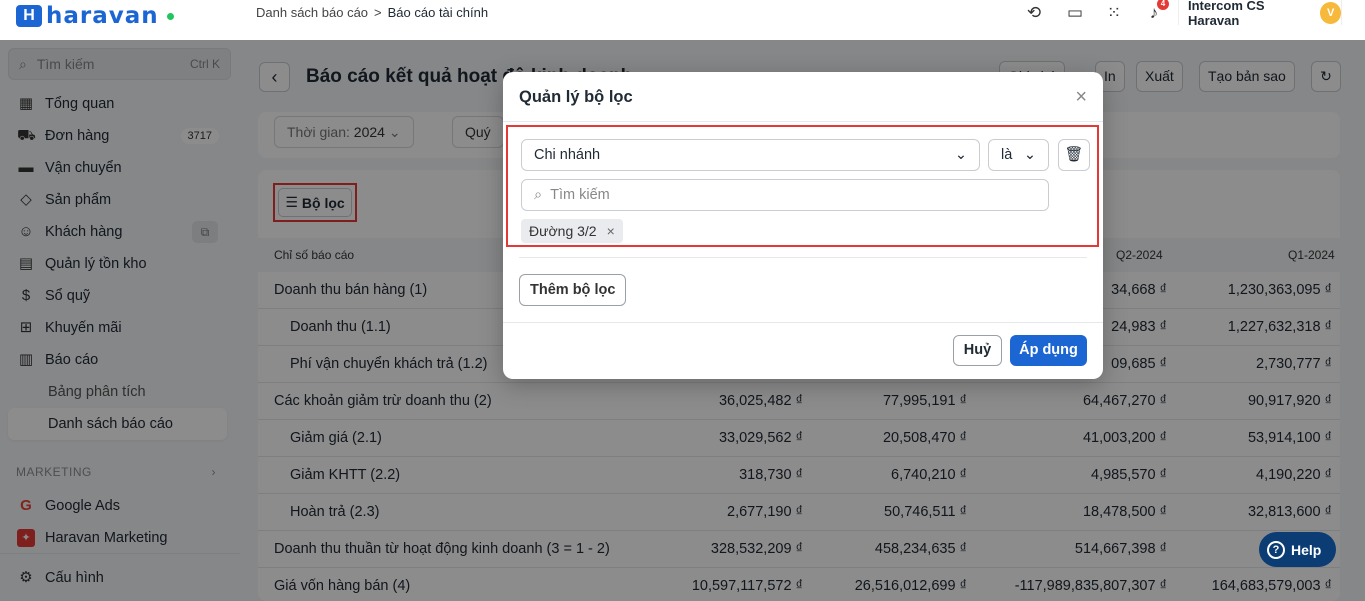 The width and height of the screenshot is (1365, 601). What do you see at coordinates (372, 12) in the screenshot?
I see `breadcrumb: Danh sách báo cáo > Báo cáo tài chính` at bounding box center [372, 12].